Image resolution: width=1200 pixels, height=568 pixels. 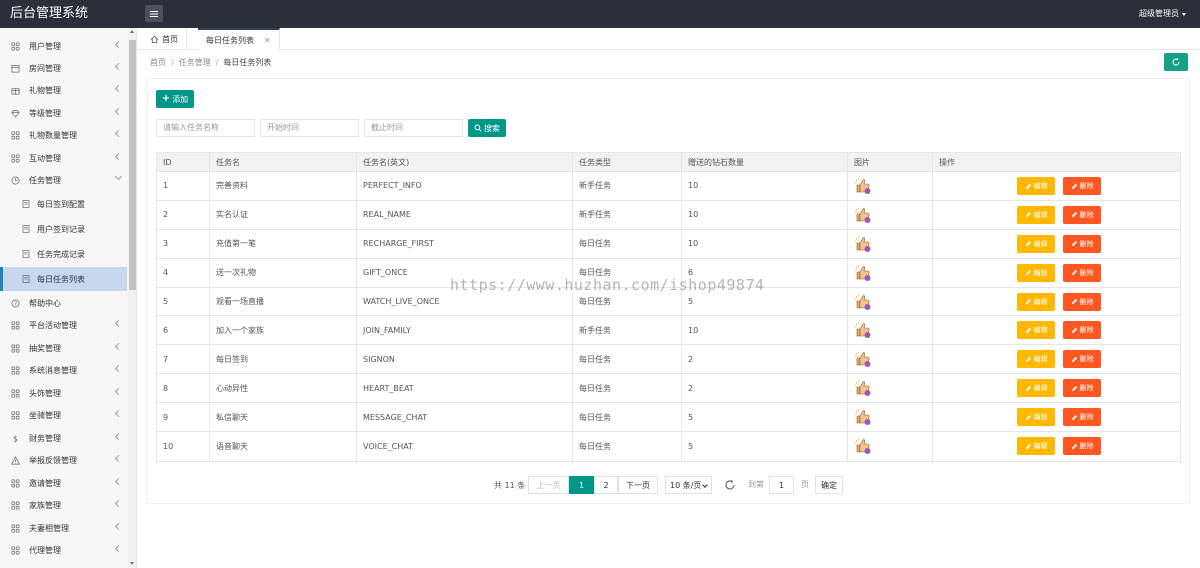 I want to click on sidebar-item-12: 头饰管理, so click(x=63, y=393).